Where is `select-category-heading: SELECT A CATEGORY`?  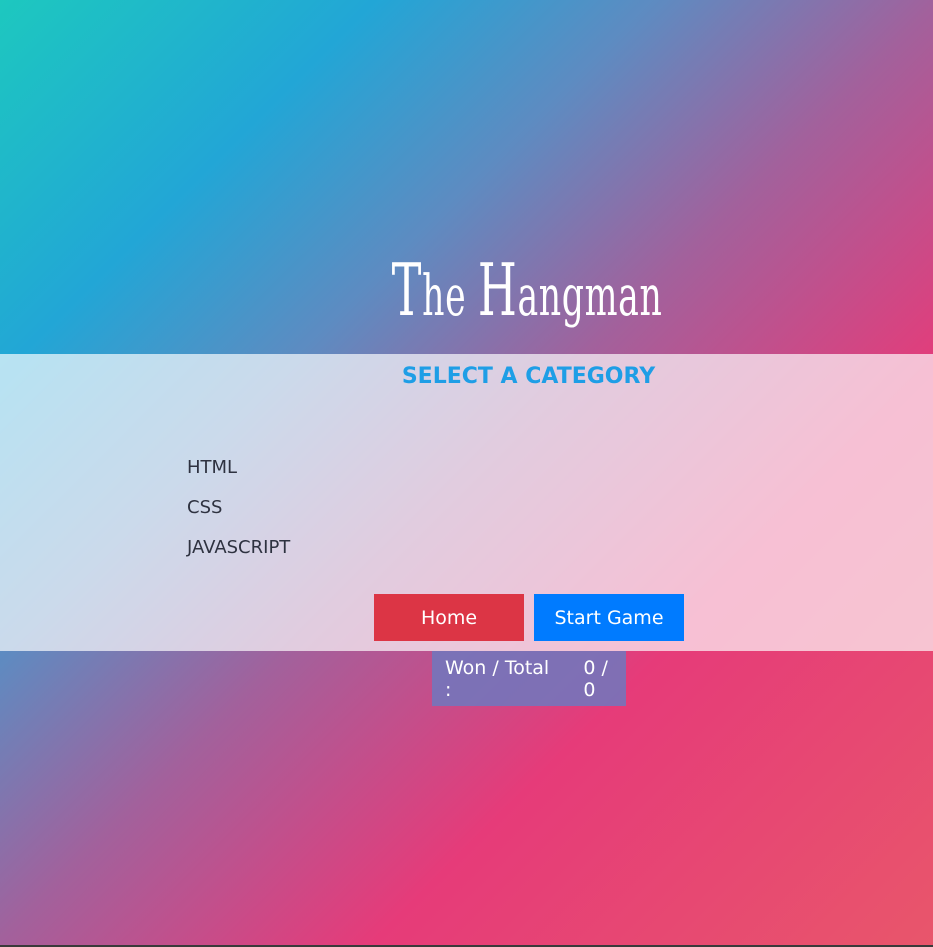 select-category-heading: SELECT A CATEGORY is located at coordinates (528, 376).